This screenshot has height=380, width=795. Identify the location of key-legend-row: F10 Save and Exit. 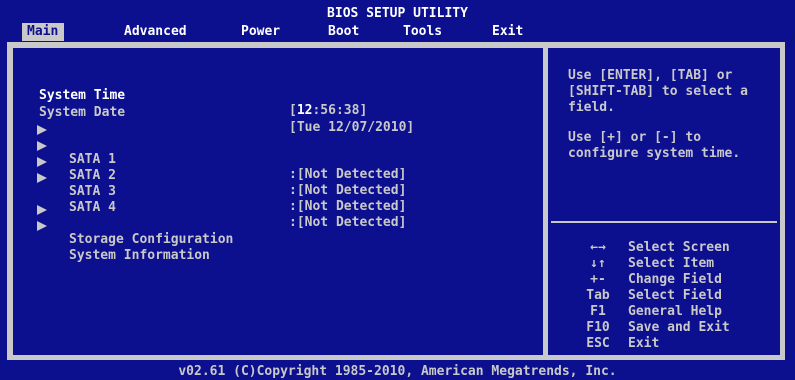
(678, 328).